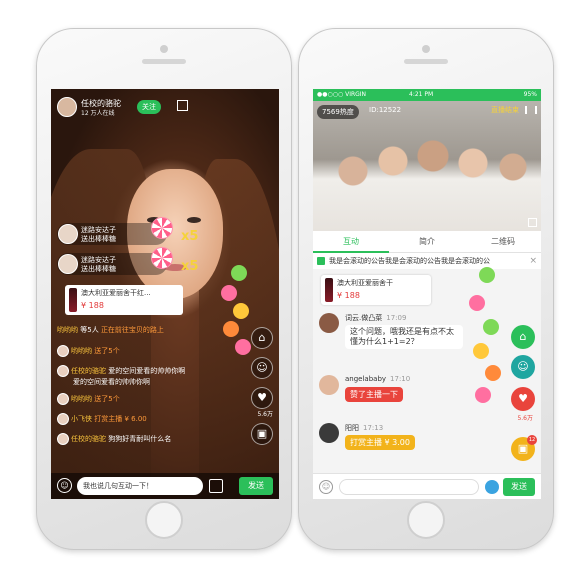 This screenshot has width=580, height=580. Describe the element at coordinates (182, 105) in the screenshot. I see `qr-code-icon` at that location.